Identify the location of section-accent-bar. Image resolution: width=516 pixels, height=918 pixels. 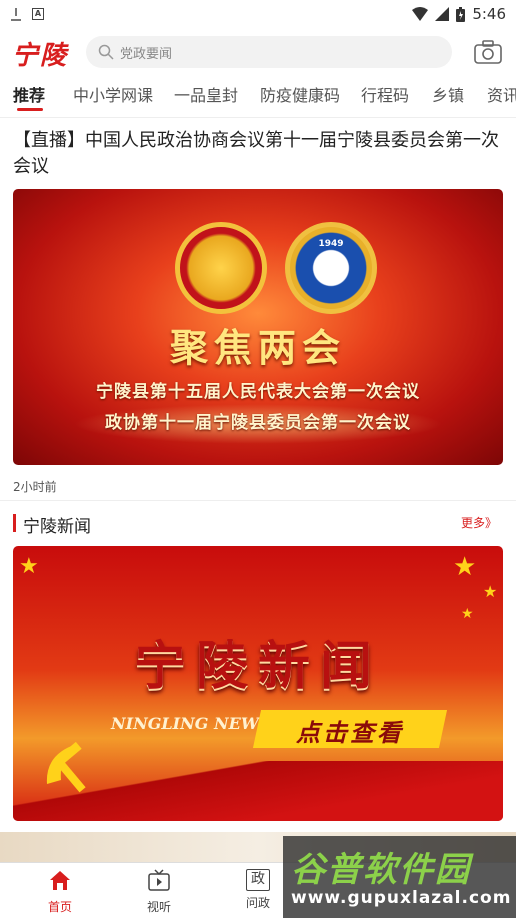
(14, 523).